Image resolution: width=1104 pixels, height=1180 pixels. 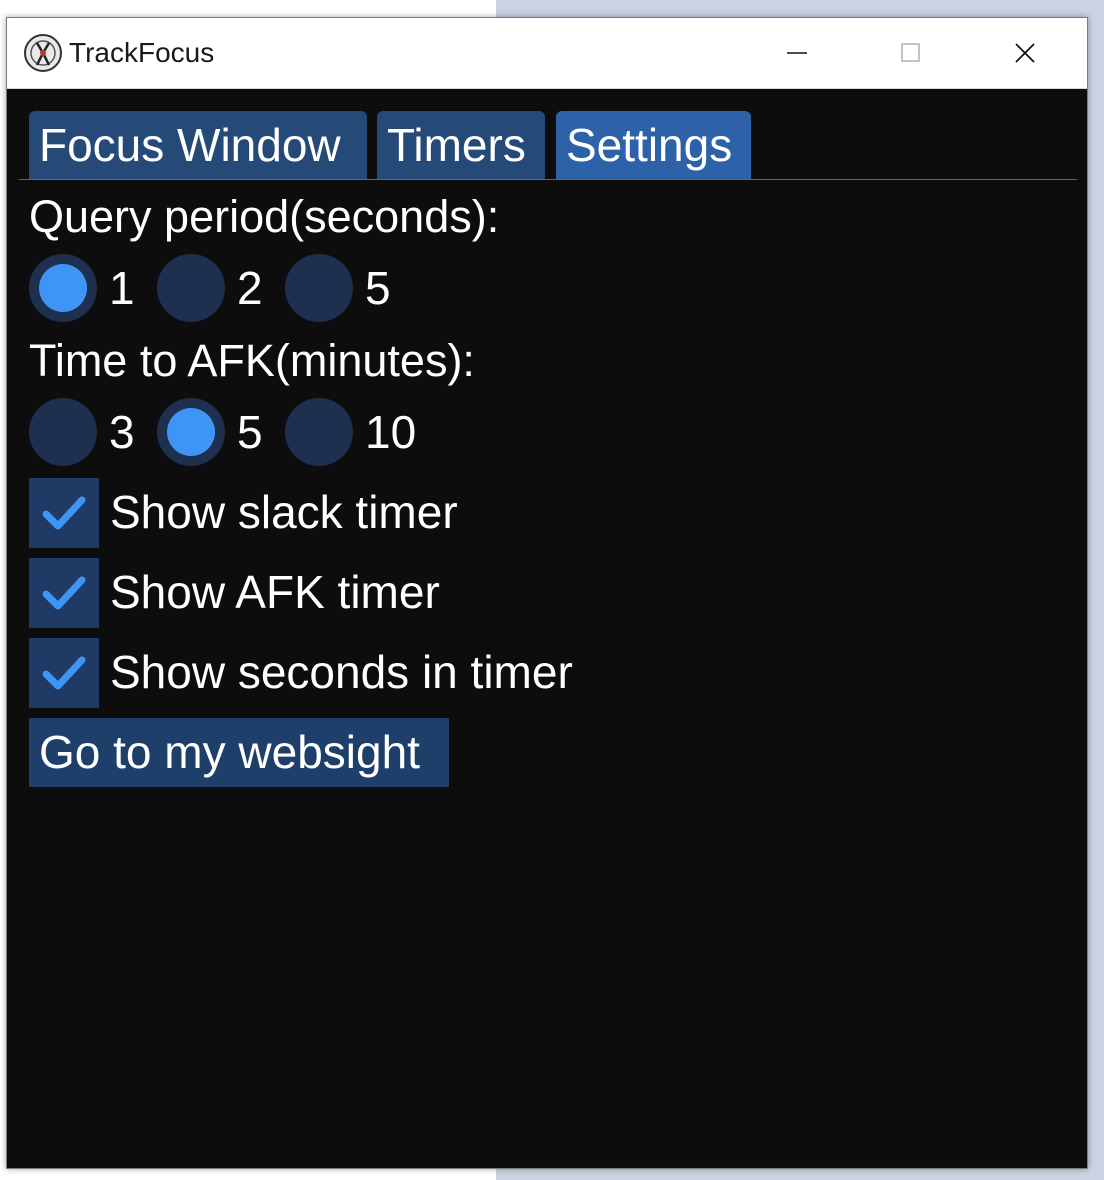 What do you see at coordinates (43, 53) in the screenshot?
I see `app-logo-icon` at bounding box center [43, 53].